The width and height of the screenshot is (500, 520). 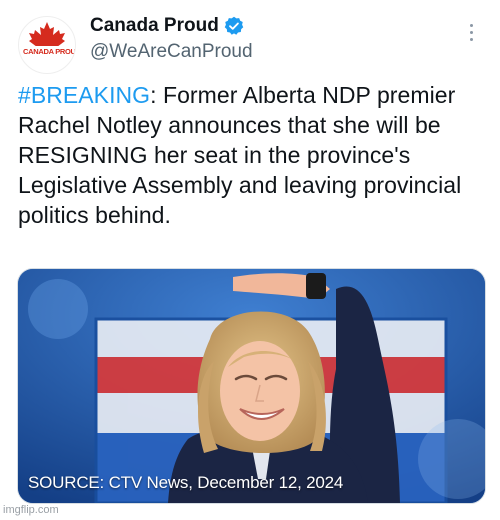 What do you see at coordinates (234, 25) in the screenshot?
I see `verified-badge-icon` at bounding box center [234, 25].